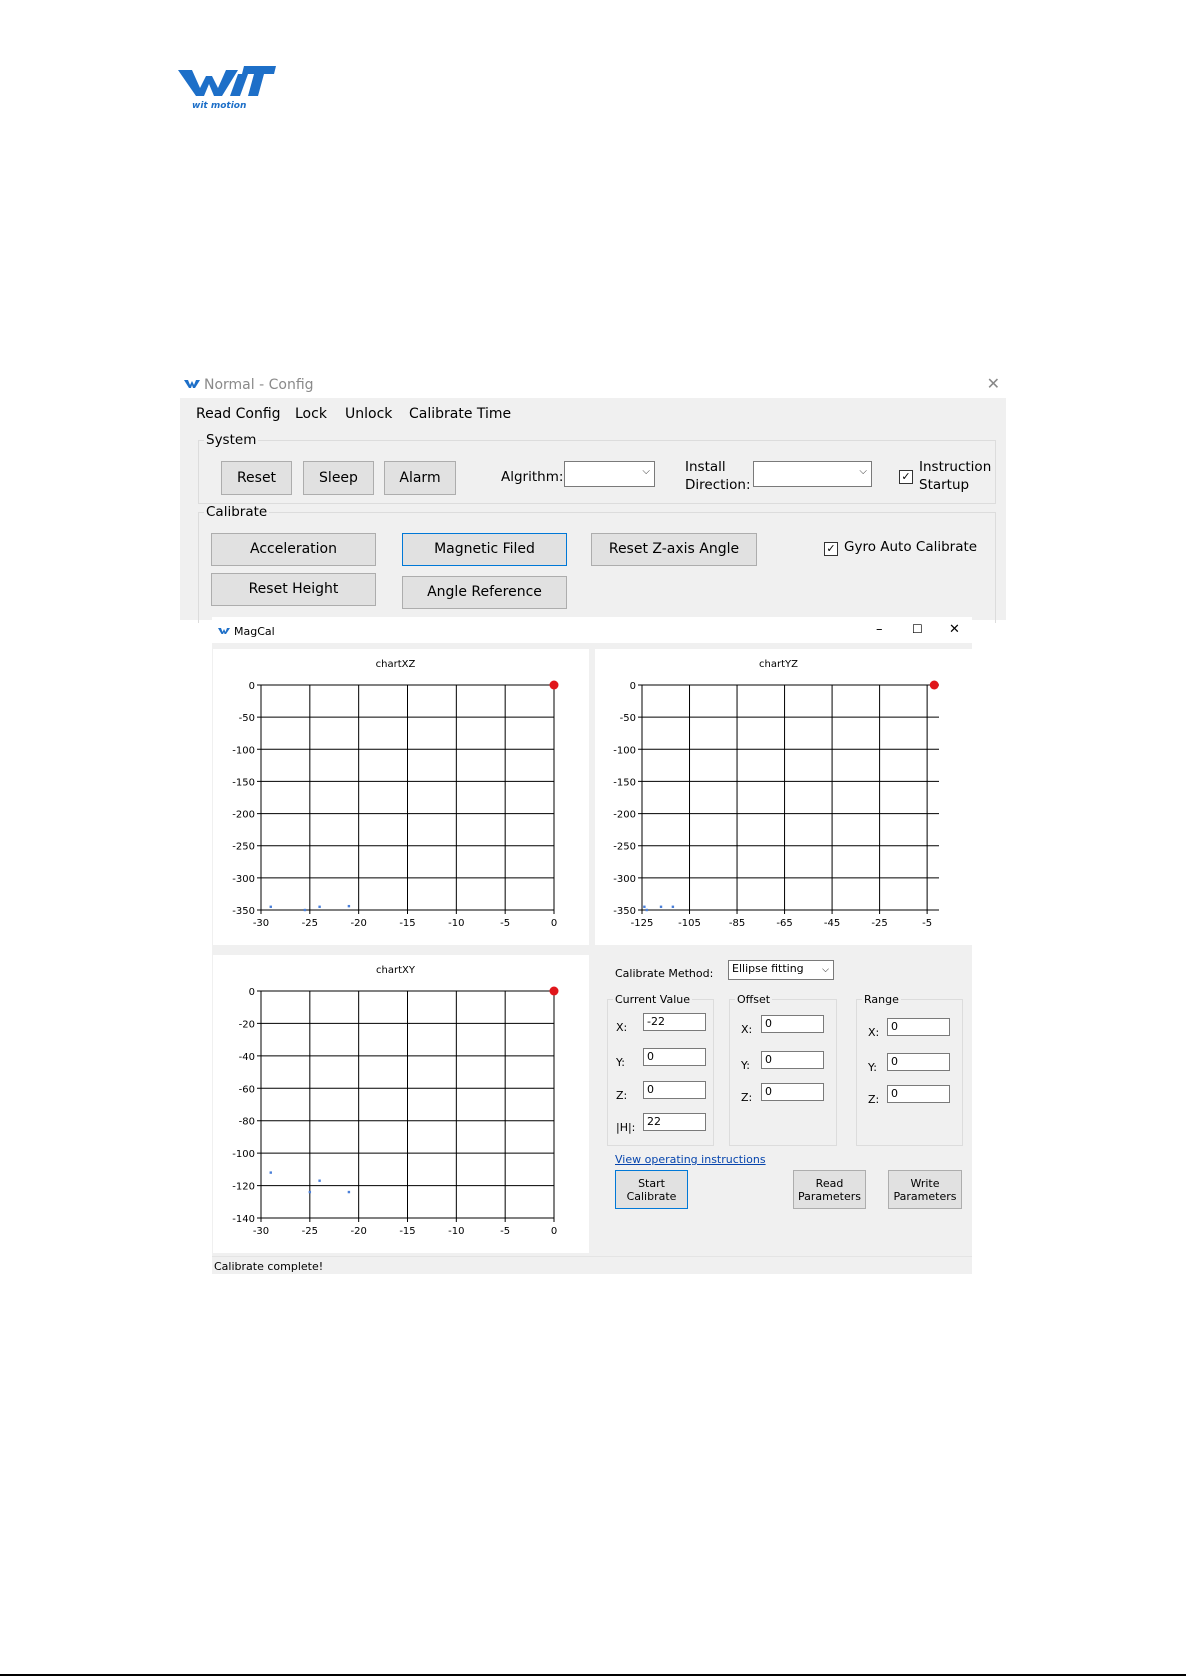 This screenshot has width=1186, height=1679. I want to click on y-tick-label: -150, so click(624, 782).